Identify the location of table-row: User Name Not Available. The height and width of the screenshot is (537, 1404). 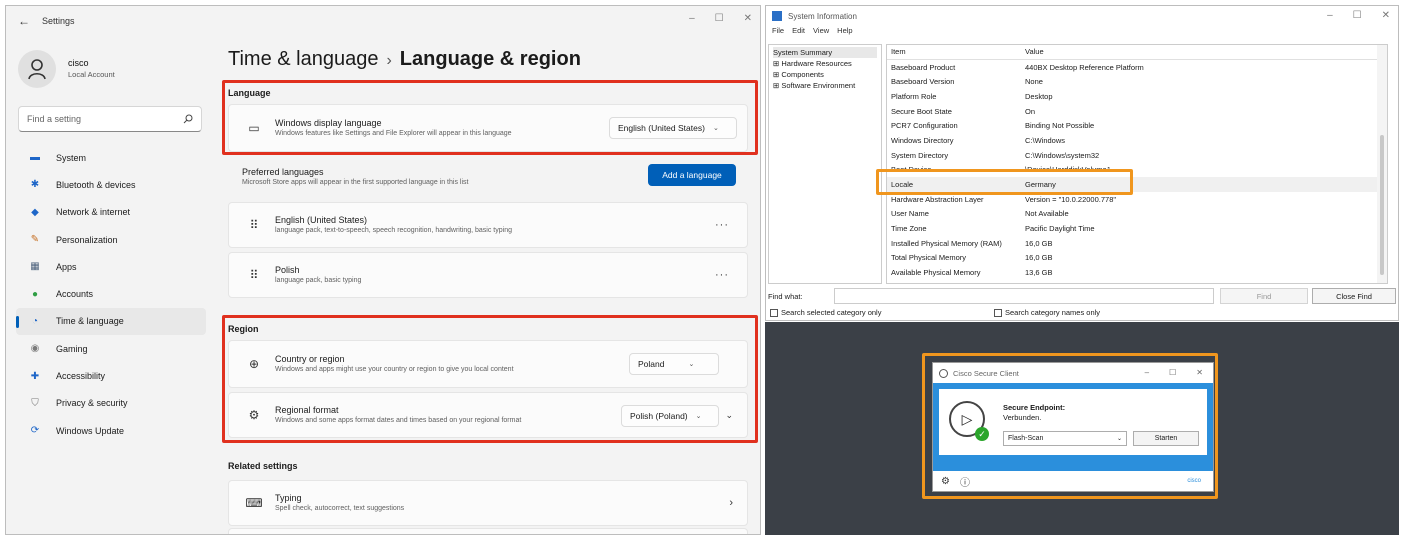
(1137, 214).